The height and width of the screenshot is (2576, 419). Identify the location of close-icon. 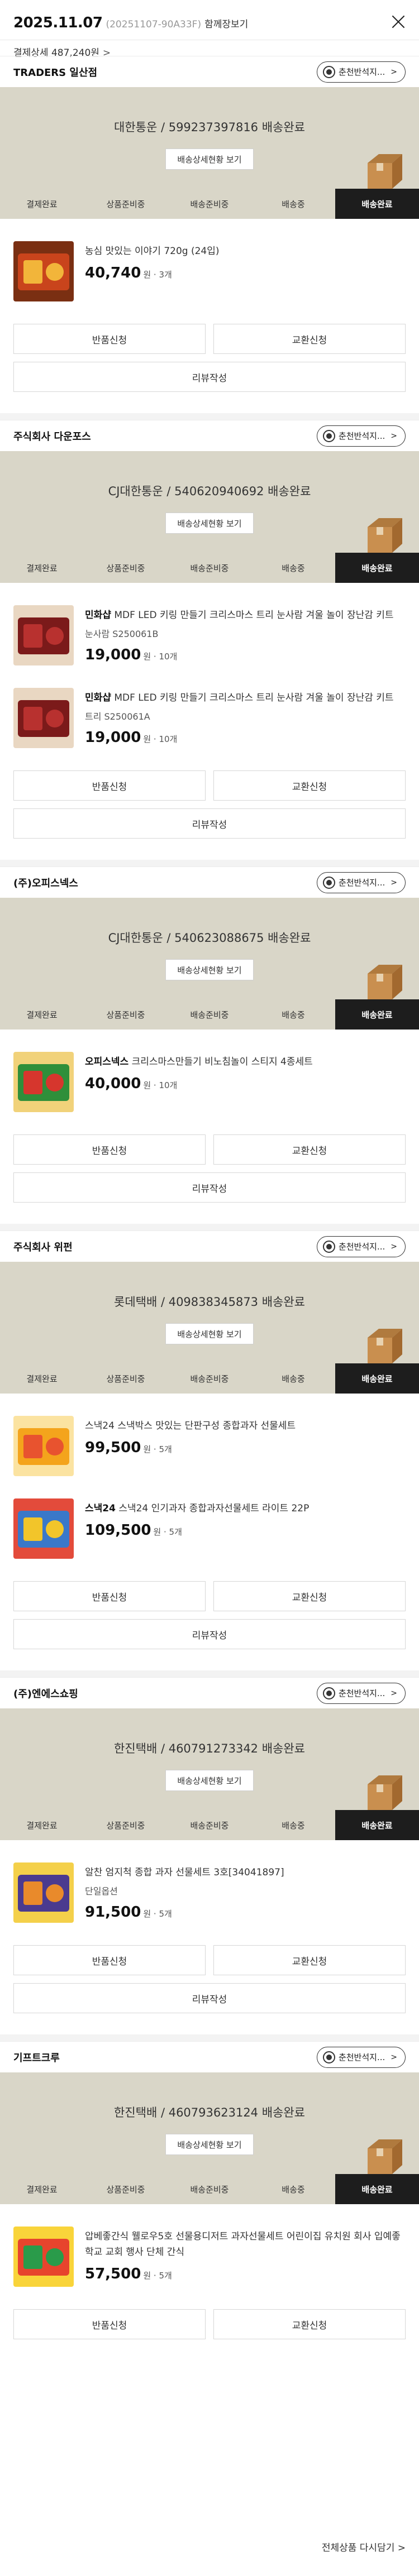
(398, 21).